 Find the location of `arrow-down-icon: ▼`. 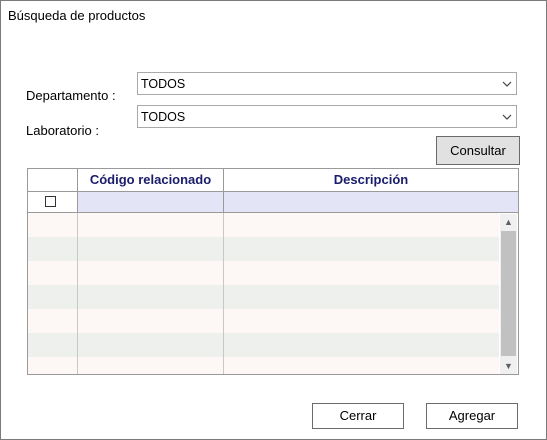

arrow-down-icon: ▼ is located at coordinates (508, 366).